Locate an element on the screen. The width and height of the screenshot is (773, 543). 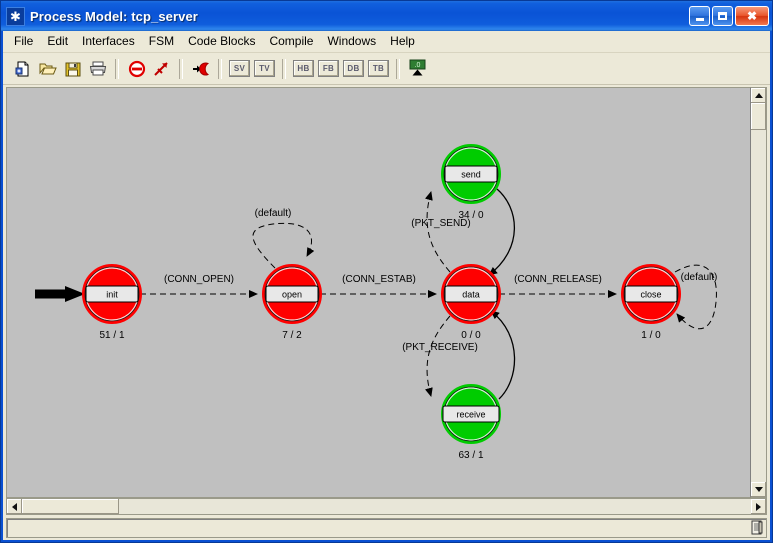
close-icon: ✖ is located at coordinates (752, 16).